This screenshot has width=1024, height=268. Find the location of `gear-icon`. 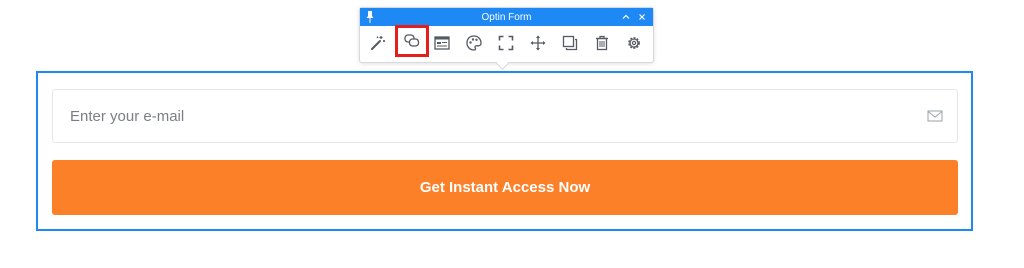

gear-icon is located at coordinates (634, 43).